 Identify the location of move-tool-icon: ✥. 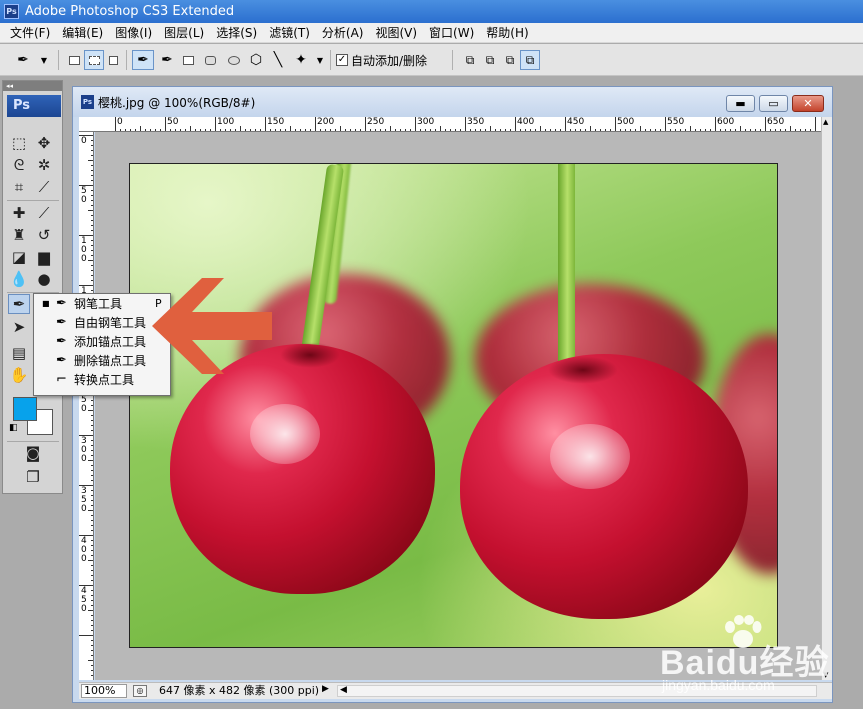
(44, 143).